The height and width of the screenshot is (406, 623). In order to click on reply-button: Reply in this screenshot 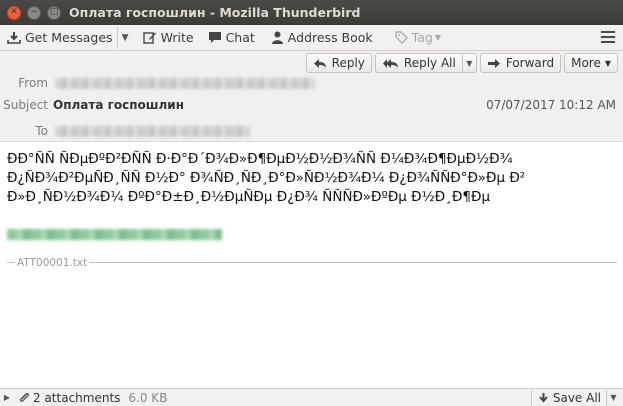, I will do `click(338, 63)`.